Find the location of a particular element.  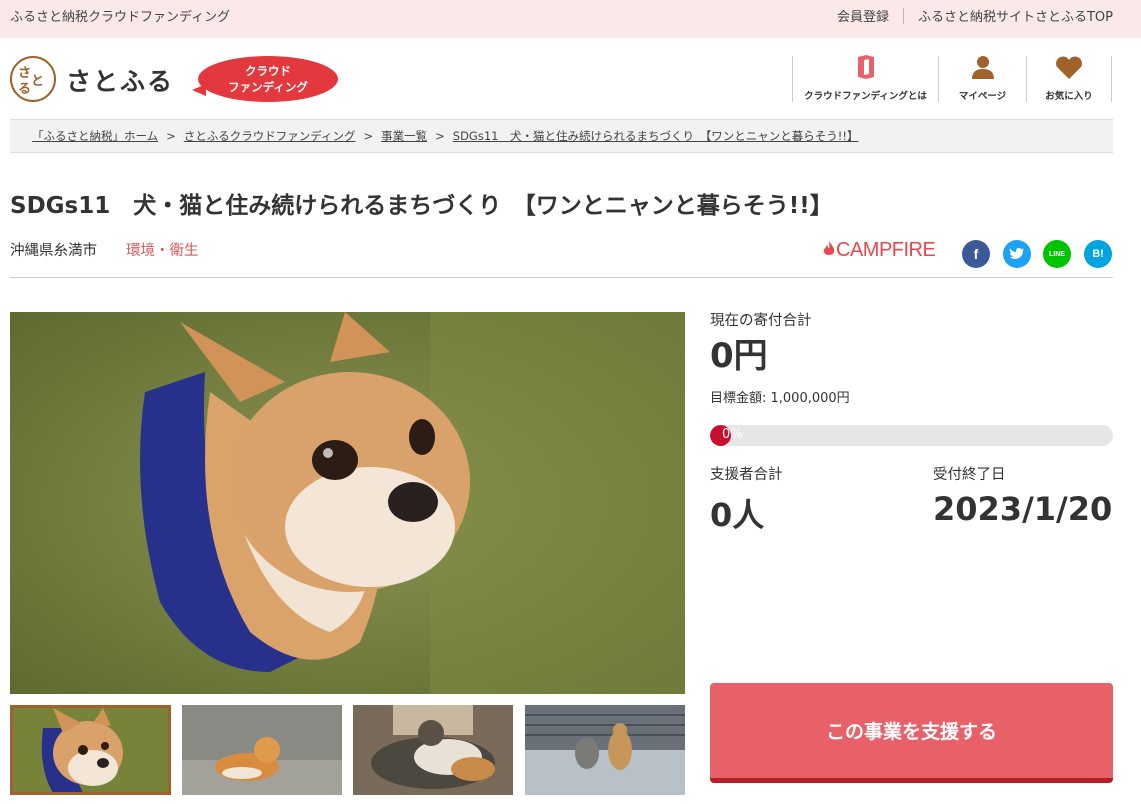

svg-text: と is located at coordinates (37, 81).